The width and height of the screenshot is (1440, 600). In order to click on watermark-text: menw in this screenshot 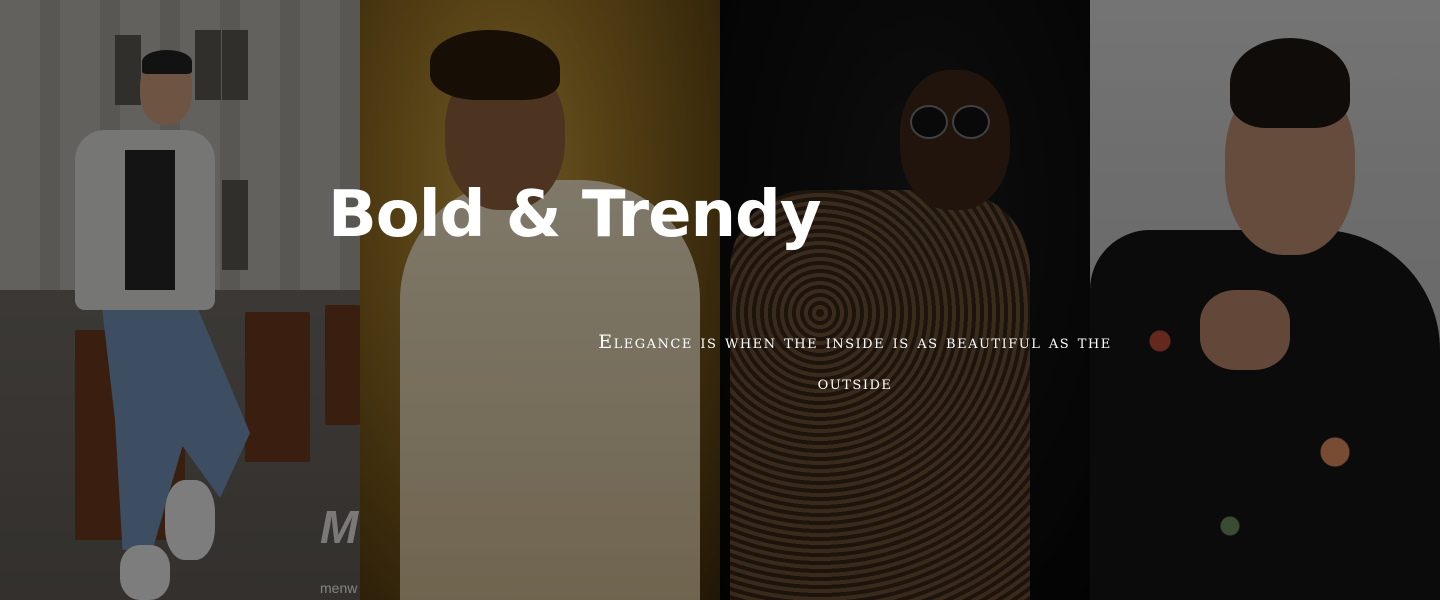, I will do `click(339, 588)`.